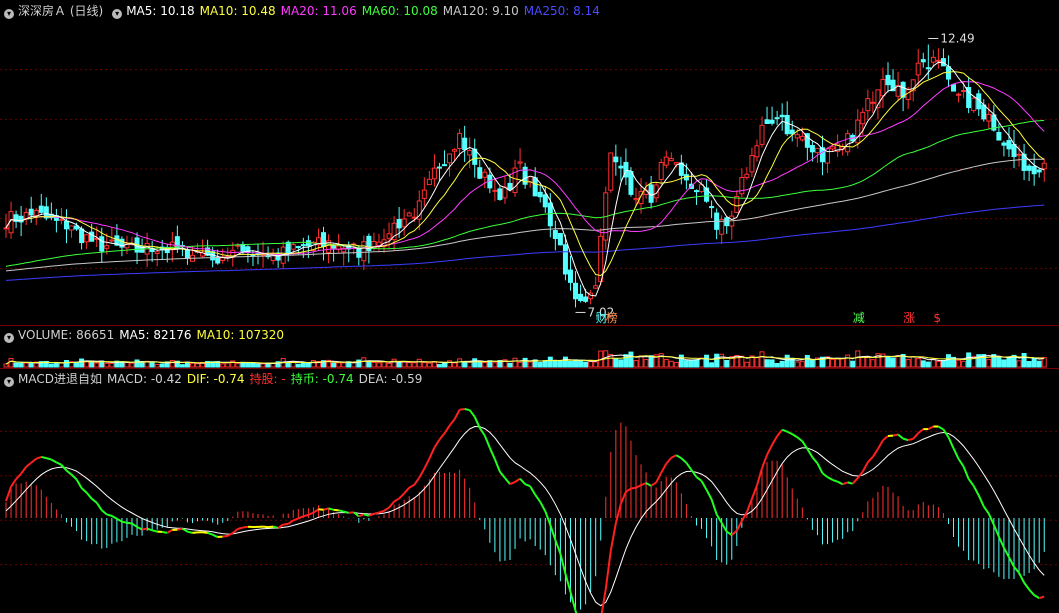  Describe the element at coordinates (9, 338) in the screenshot. I see `circle-marker-icon: ▾` at that location.